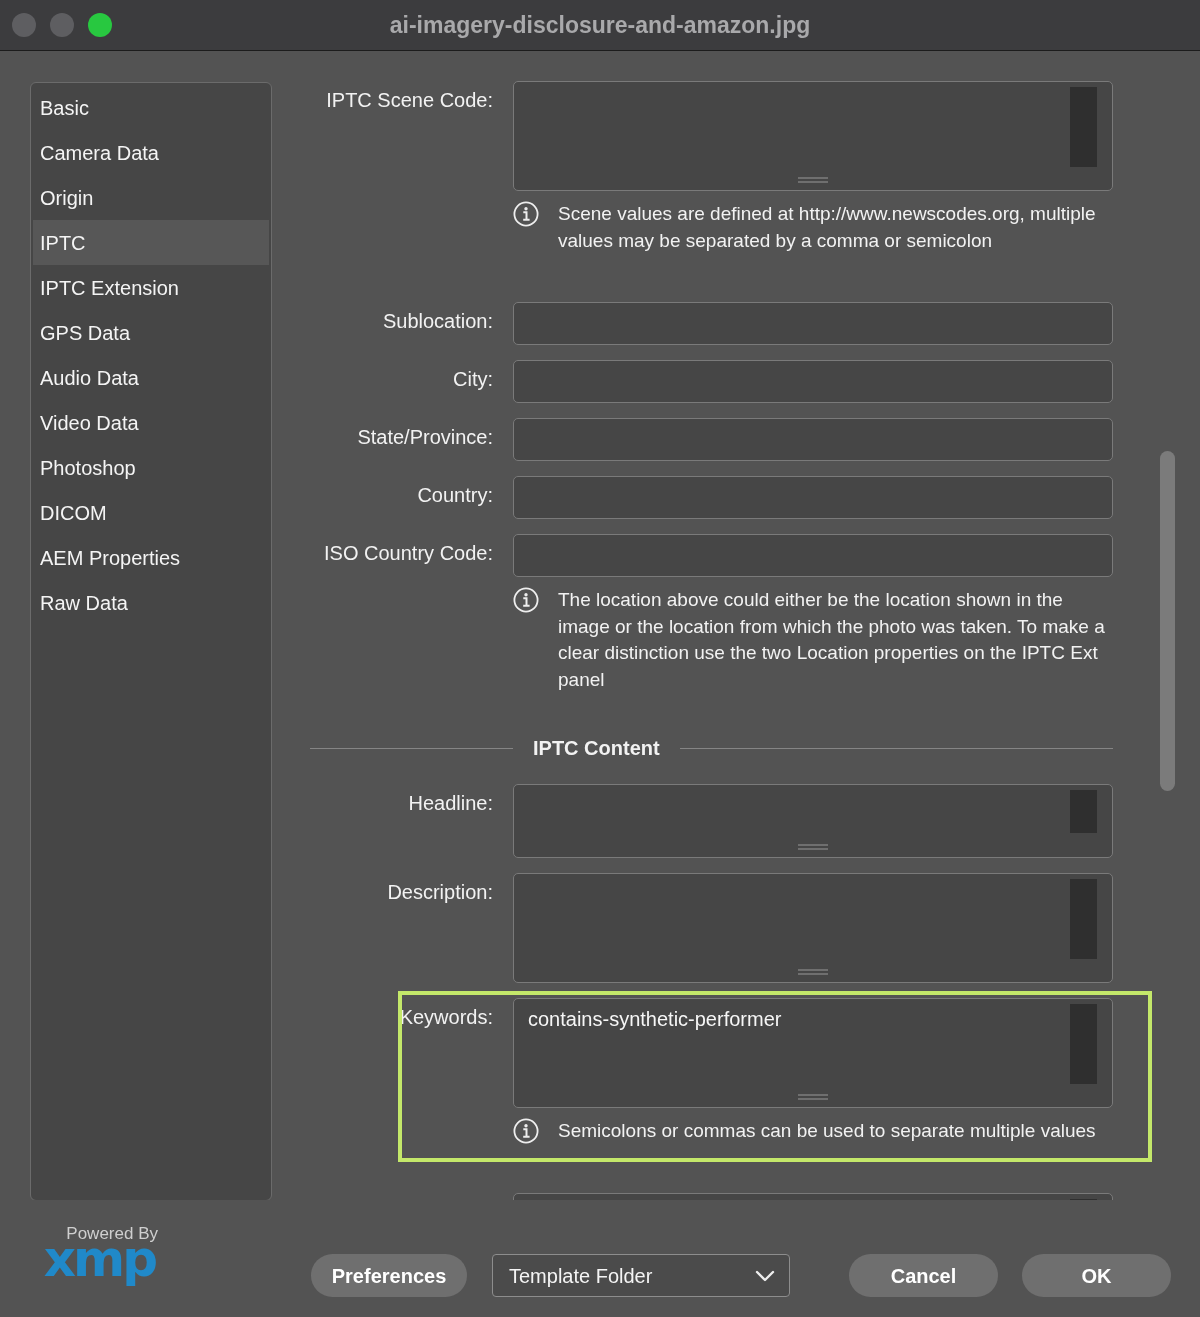 Image resolution: width=1200 pixels, height=1317 pixels. I want to click on scrollbar-thumb, so click(1167, 621).